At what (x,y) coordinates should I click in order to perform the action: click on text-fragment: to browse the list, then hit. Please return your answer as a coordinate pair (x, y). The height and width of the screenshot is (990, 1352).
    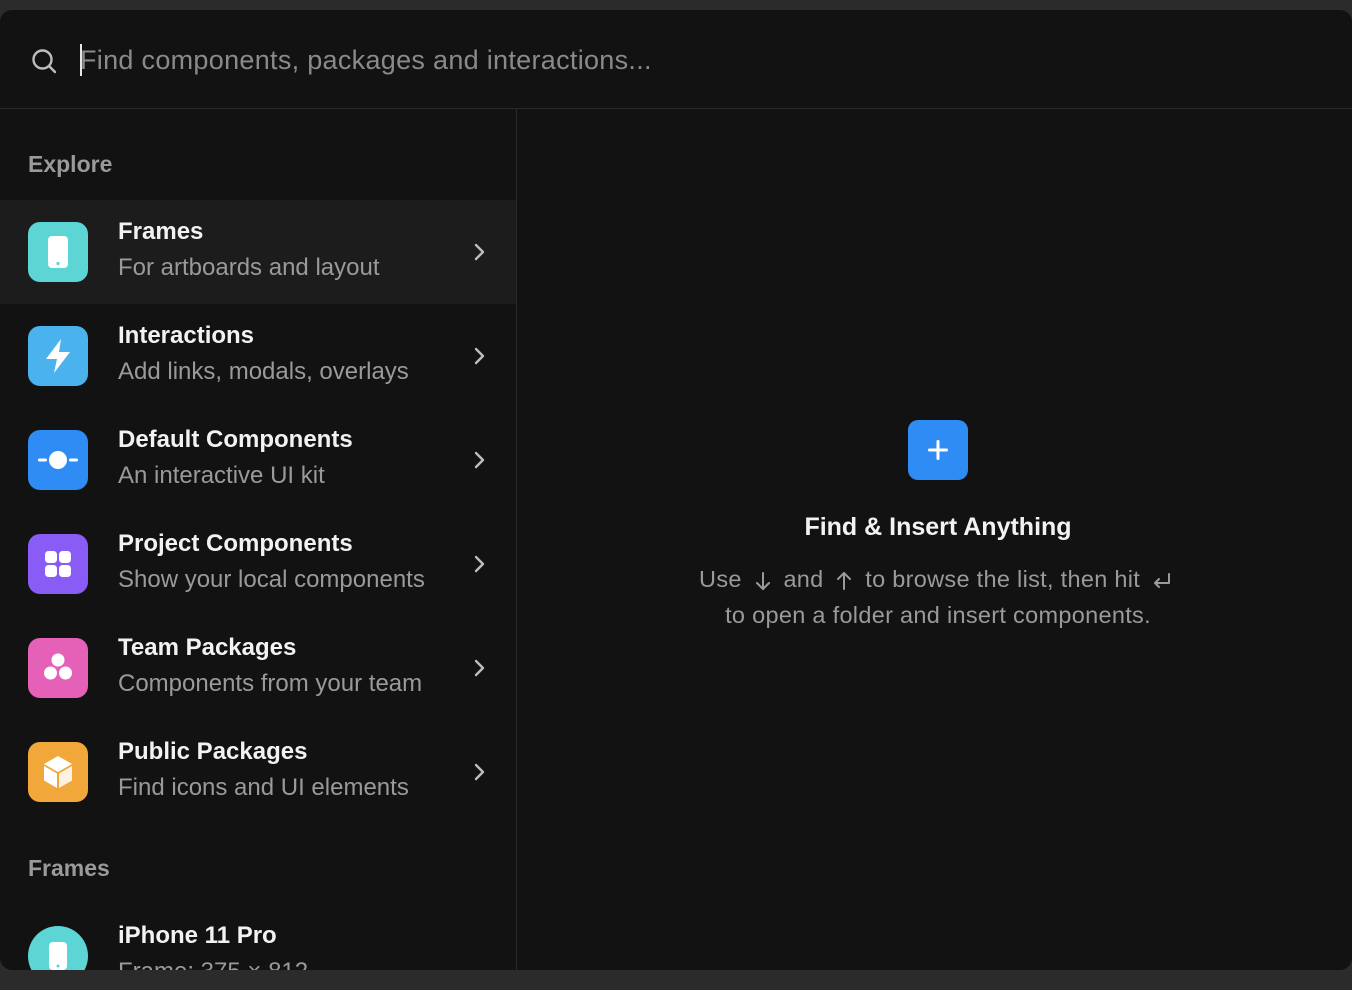
    Looking at the image, I should click on (1003, 579).